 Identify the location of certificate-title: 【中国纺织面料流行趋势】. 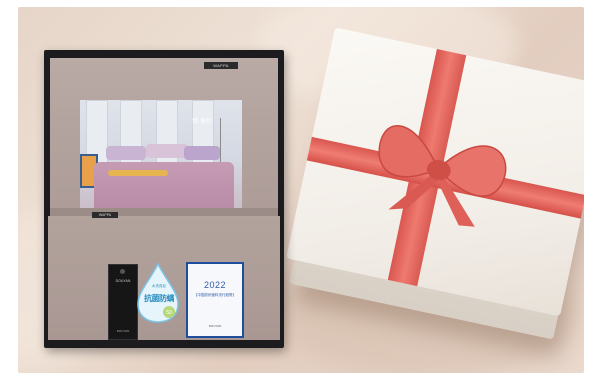
(215, 295).